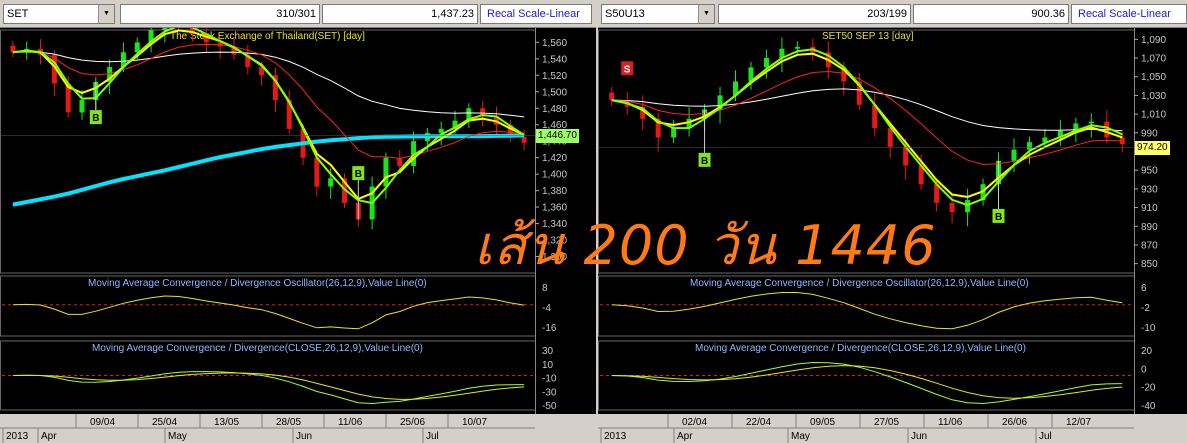 This screenshot has width=1187, height=443. I want to click on macd-tick-label: 10, so click(548, 365).